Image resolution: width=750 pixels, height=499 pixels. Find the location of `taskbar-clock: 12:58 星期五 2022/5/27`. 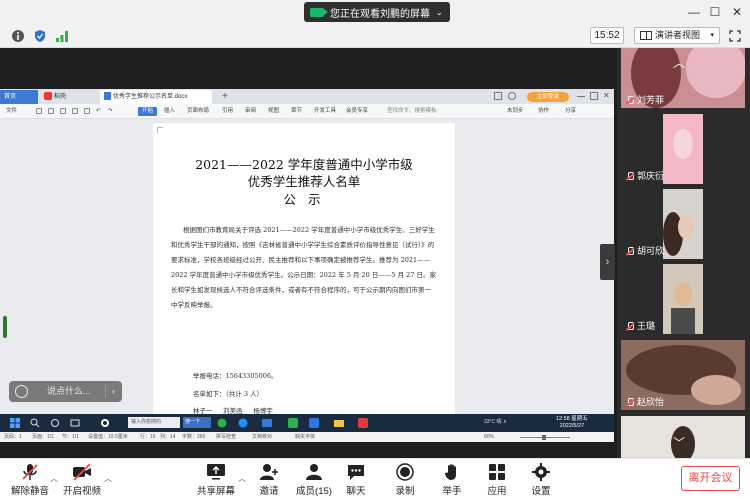

taskbar-clock: 12:58 星期五 2022/5/27 is located at coordinates (572, 423).